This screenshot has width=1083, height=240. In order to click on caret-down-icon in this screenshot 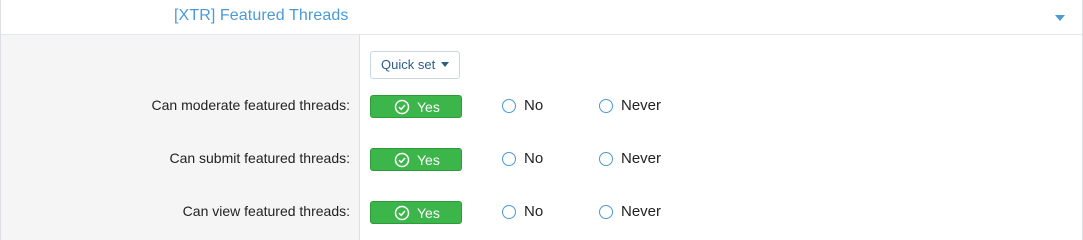, I will do `click(445, 64)`.